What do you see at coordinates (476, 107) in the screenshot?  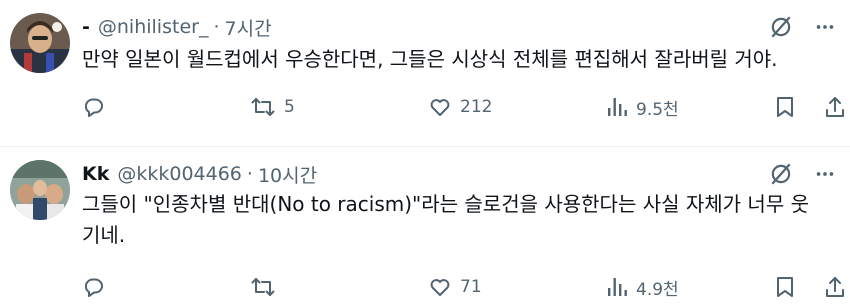 I see `like-count: 212` at bounding box center [476, 107].